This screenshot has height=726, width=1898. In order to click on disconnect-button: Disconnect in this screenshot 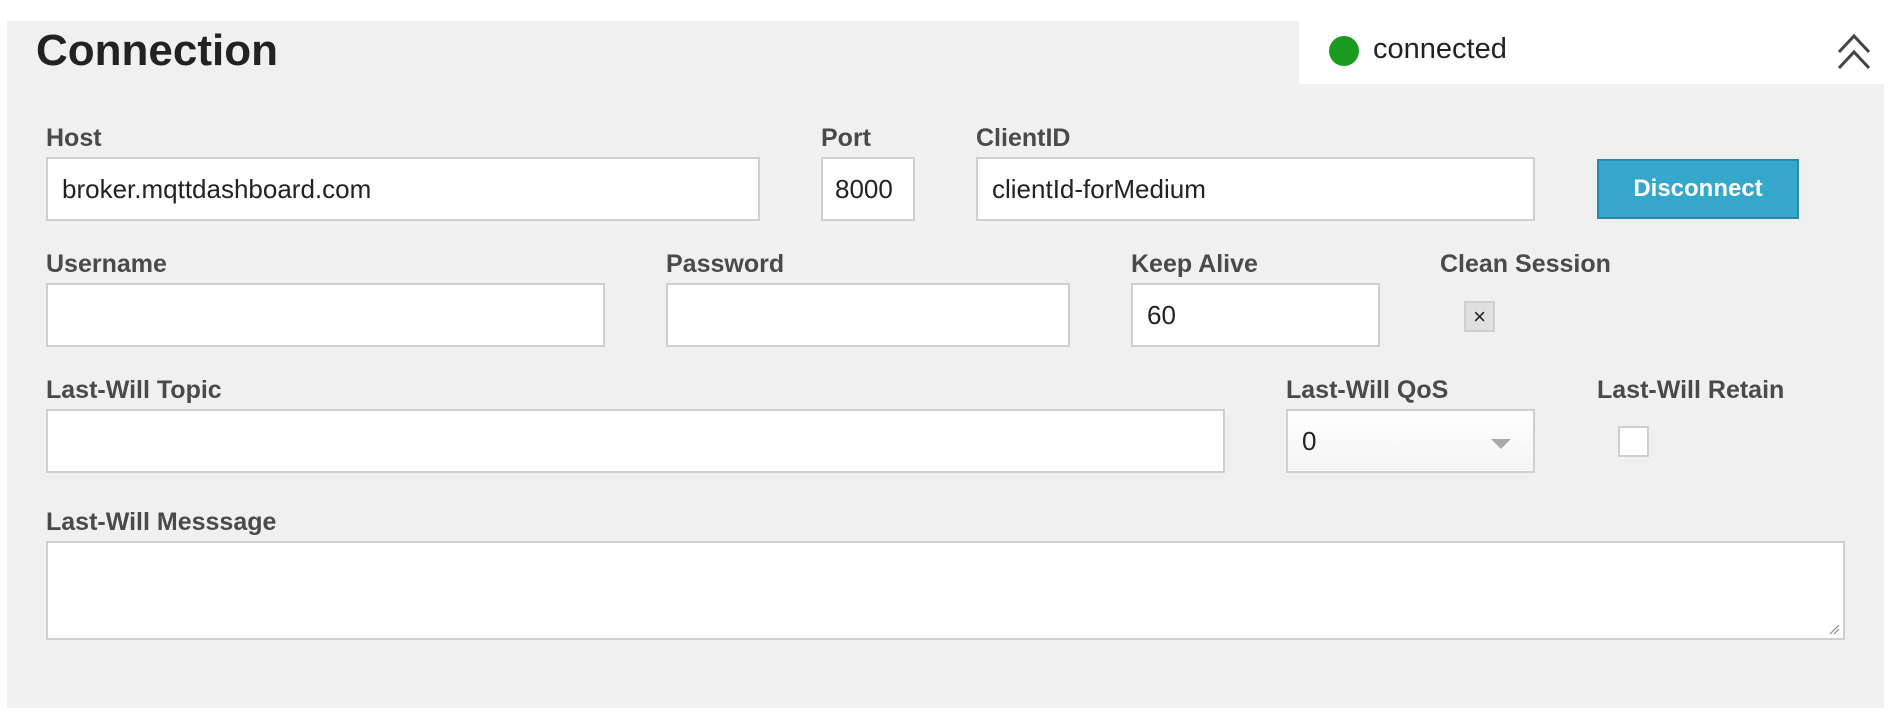, I will do `click(1698, 189)`.